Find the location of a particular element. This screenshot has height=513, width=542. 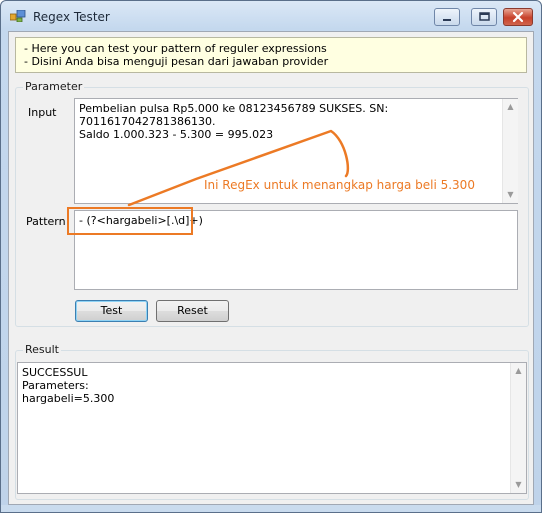

annotation-callout-arrow is located at coordinates (238, 168).